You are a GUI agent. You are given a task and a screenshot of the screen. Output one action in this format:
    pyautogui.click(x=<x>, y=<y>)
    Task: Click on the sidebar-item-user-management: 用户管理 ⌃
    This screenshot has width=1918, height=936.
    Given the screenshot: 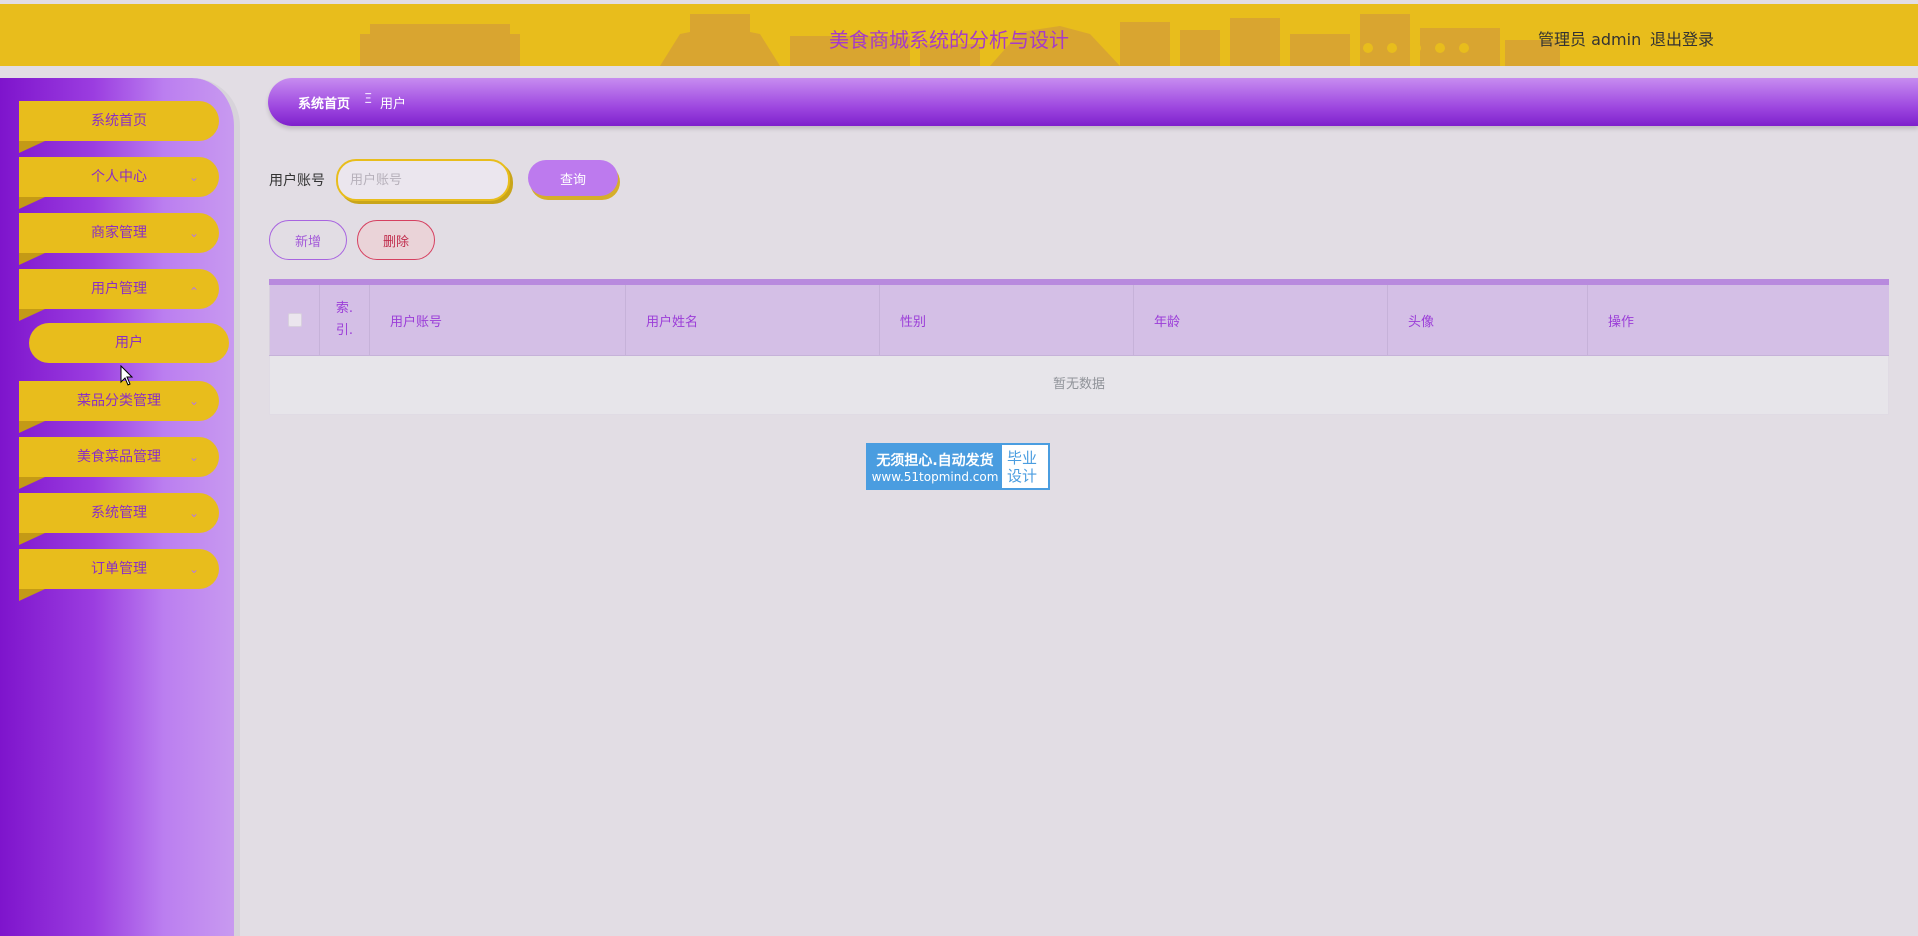 What is the action you would take?
    pyautogui.click(x=119, y=295)
    